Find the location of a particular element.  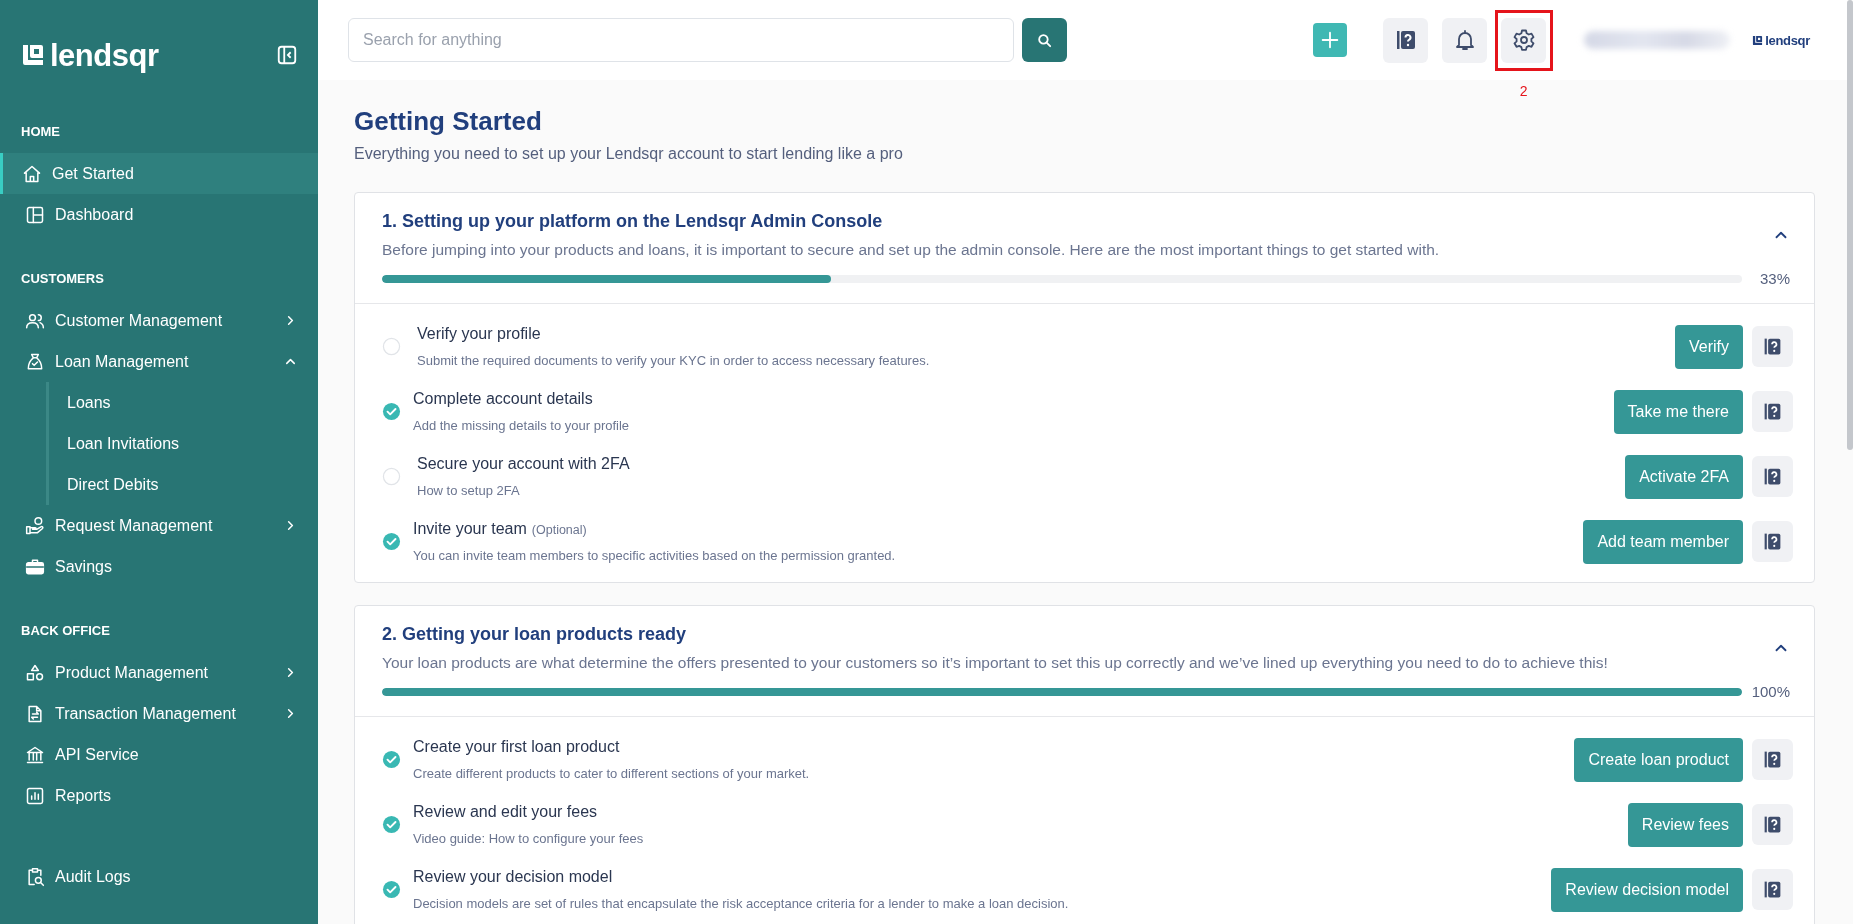

task-action-button: Review decision model is located at coordinates (1647, 889).